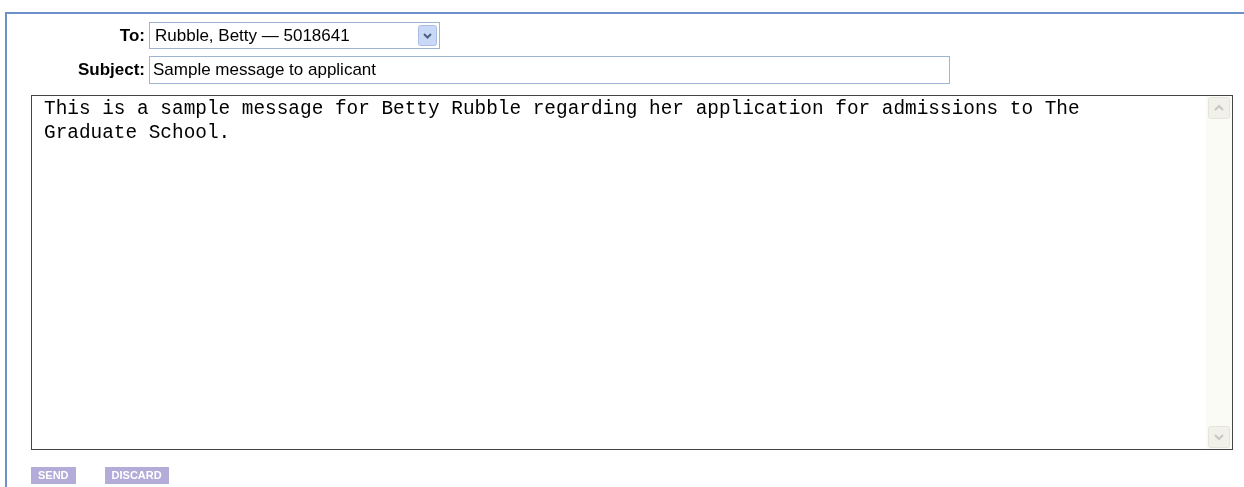 The width and height of the screenshot is (1244, 487). Describe the element at coordinates (427, 35) in the screenshot. I see `chevron-down-icon` at that location.